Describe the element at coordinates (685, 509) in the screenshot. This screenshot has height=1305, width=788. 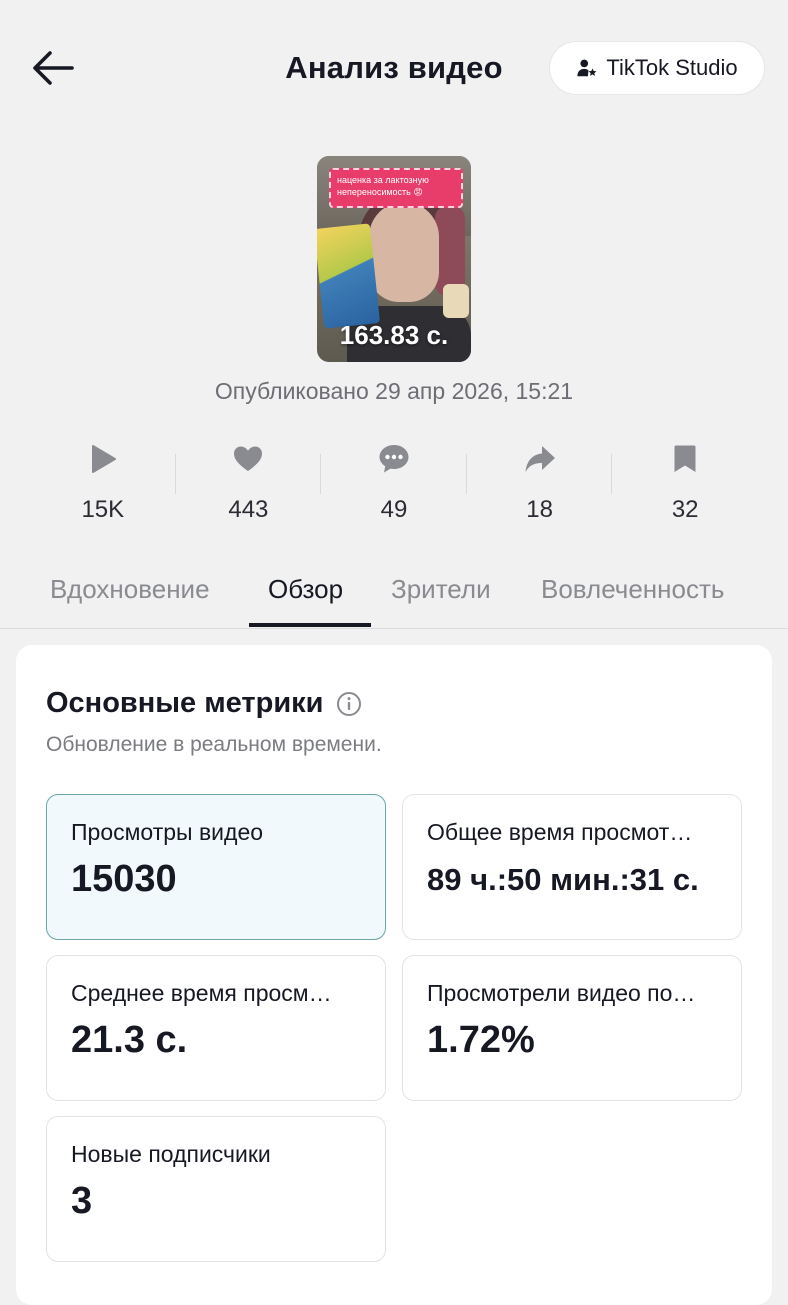
I see `stat-value: 32` at that location.